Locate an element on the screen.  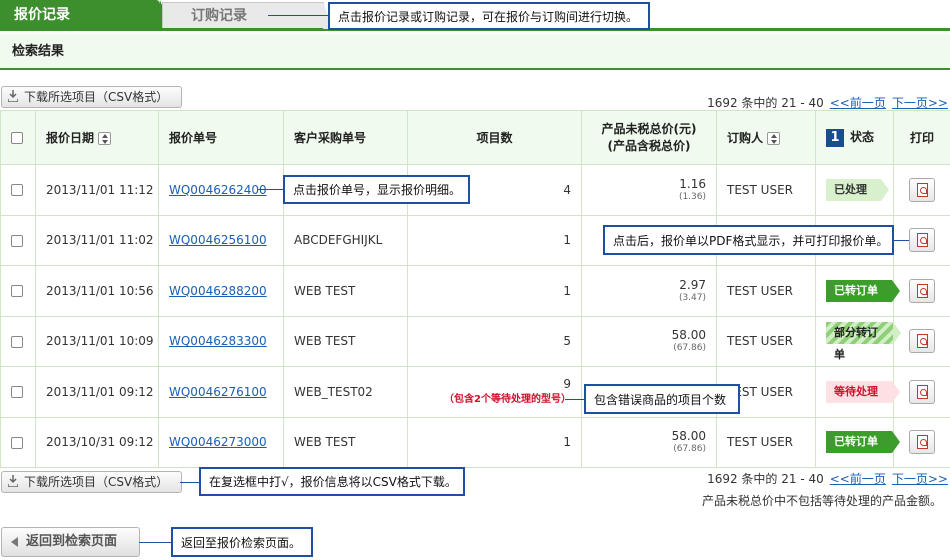
row-date: 2013/11/01 10:56 is located at coordinates (97, 291).